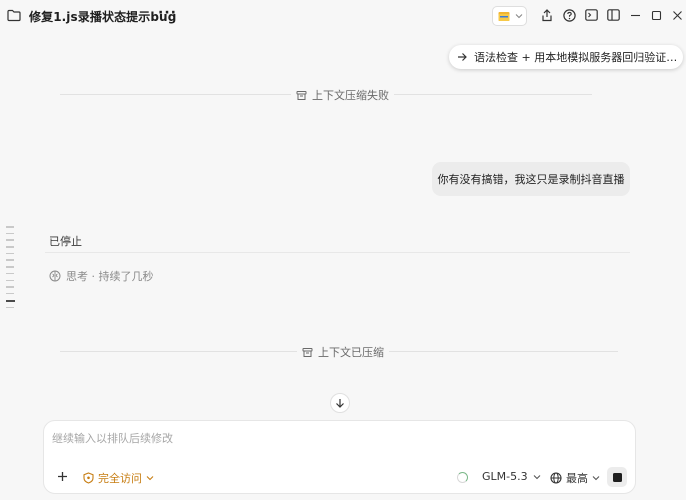  Describe the element at coordinates (110, 276) in the screenshot. I see `thinking-label: 思考 · 持续了几秒` at that location.